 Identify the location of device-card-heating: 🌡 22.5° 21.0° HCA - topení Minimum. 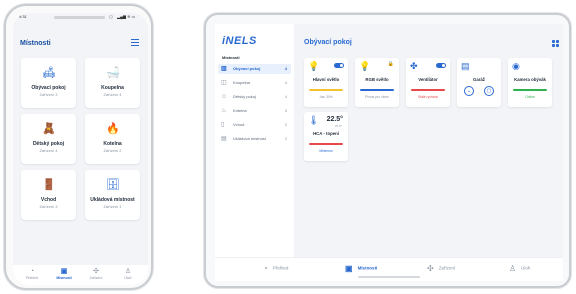
(326, 136).